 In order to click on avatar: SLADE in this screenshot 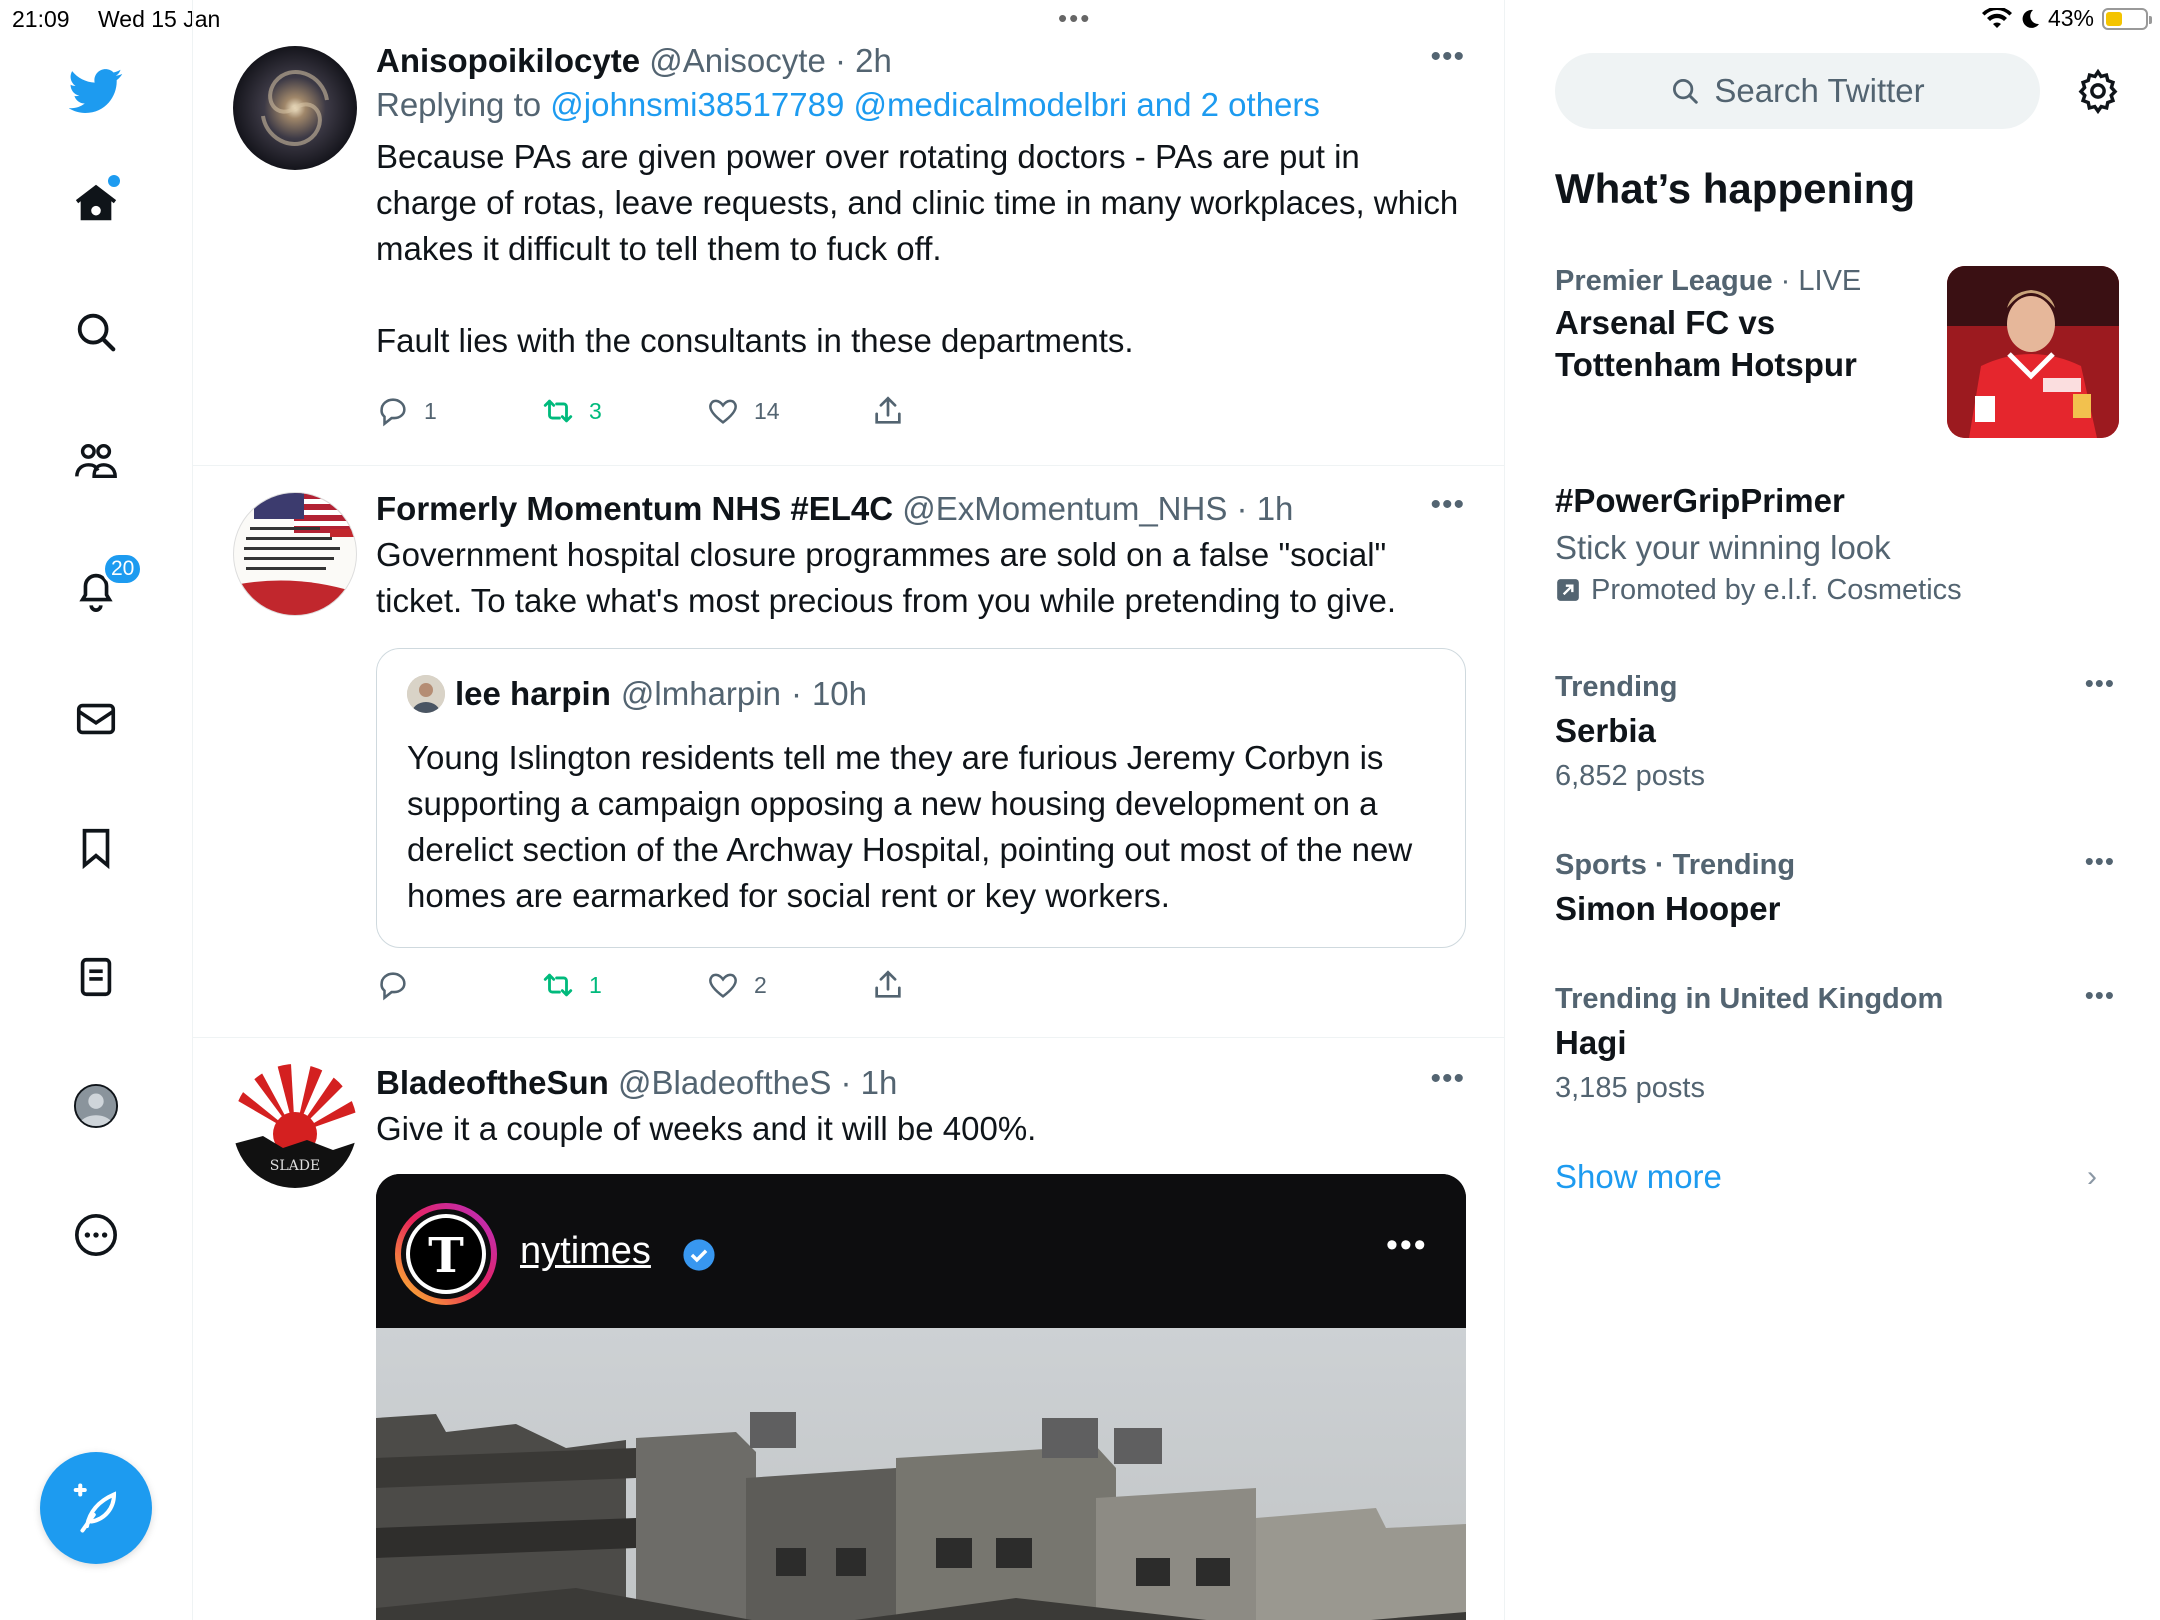, I will do `click(295, 1126)`.